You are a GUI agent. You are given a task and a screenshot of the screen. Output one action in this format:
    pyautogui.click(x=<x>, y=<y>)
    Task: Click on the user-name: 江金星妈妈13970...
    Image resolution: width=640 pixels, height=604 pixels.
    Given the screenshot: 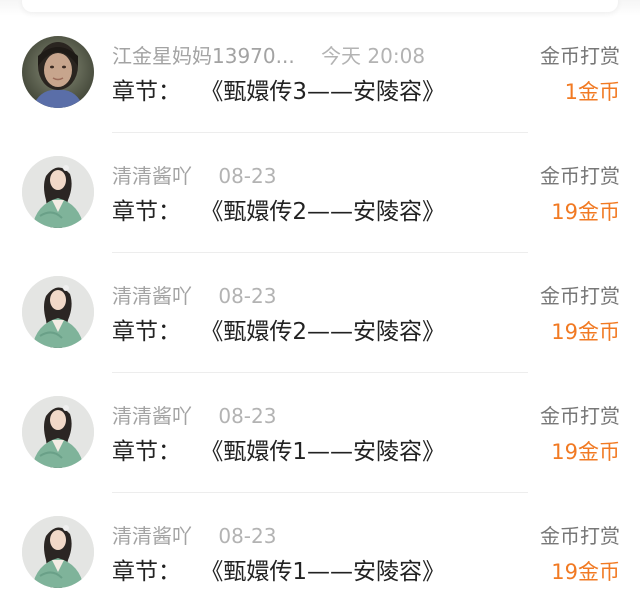 What is the action you would take?
    pyautogui.click(x=203, y=56)
    